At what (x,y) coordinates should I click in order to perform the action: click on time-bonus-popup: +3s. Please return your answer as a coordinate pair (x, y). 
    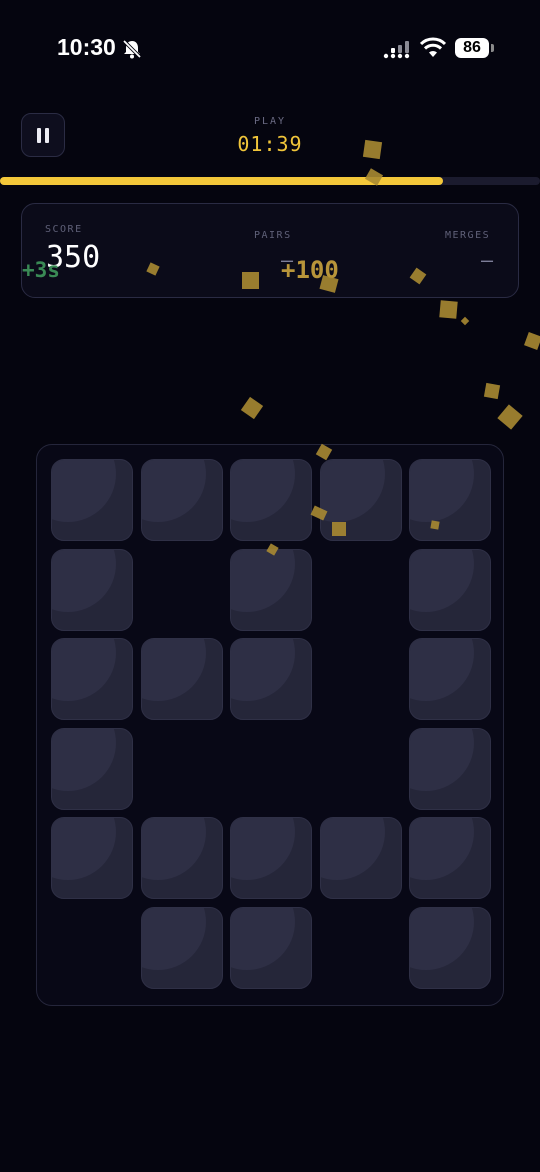
    Looking at the image, I should click on (41, 270).